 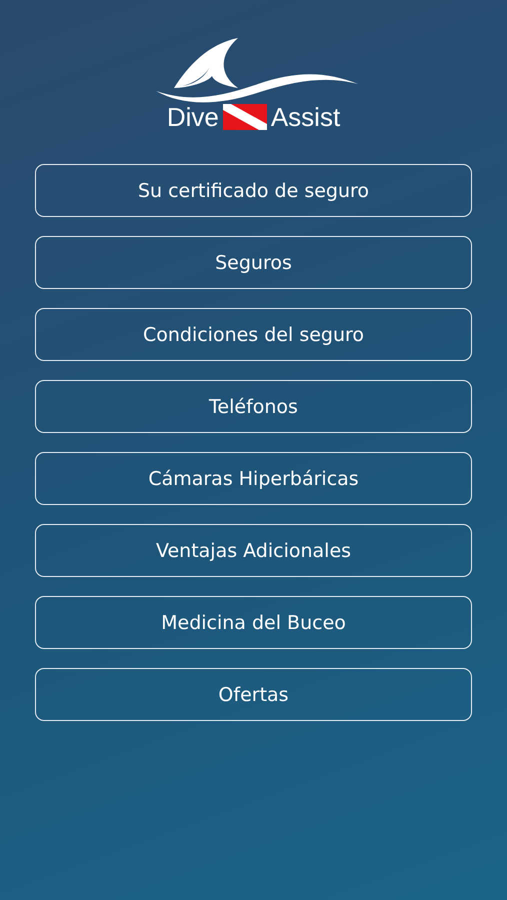 I want to click on dive-flag-icon, so click(x=244, y=117).